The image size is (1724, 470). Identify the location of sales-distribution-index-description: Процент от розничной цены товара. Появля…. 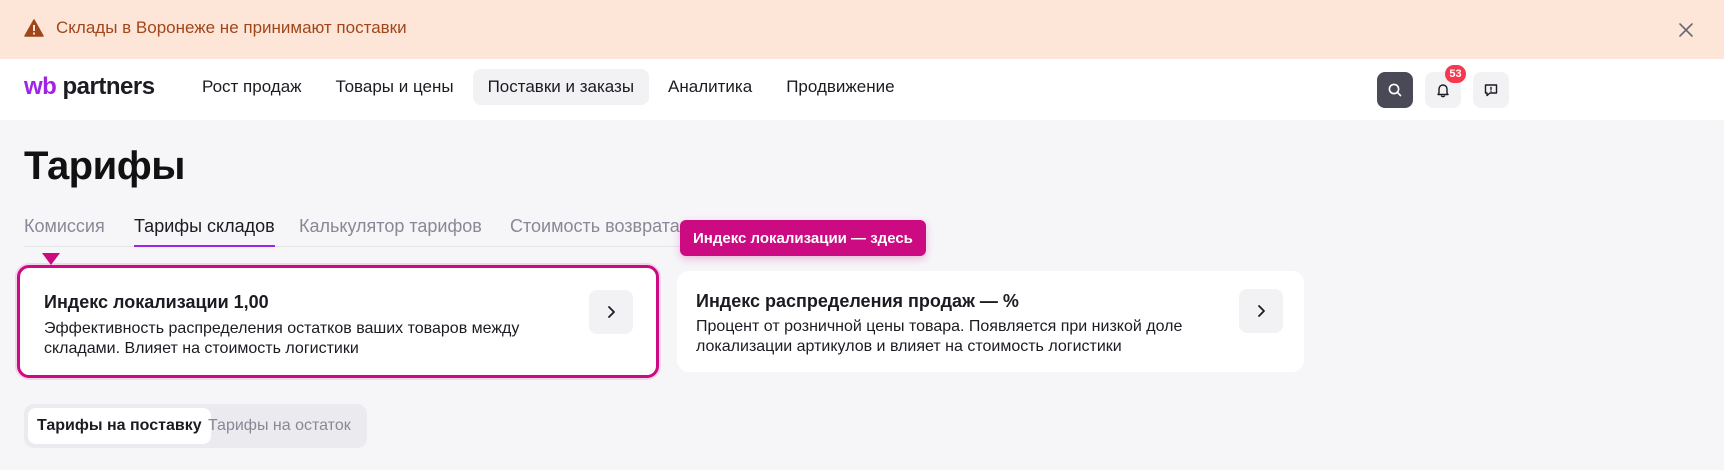
(939, 336).